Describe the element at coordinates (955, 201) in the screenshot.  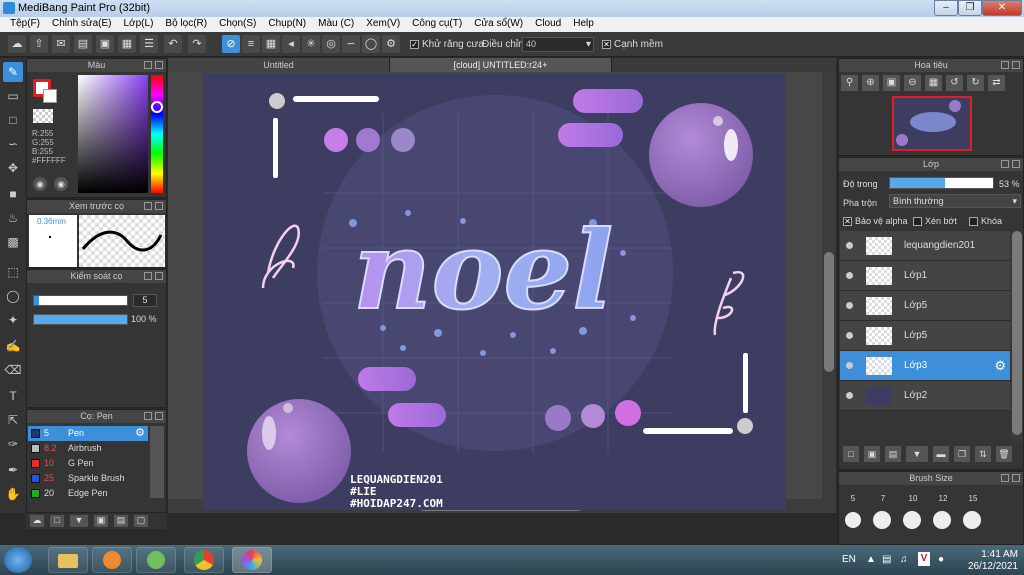
I see `blend-mode-select: Bình thường ▾` at that location.